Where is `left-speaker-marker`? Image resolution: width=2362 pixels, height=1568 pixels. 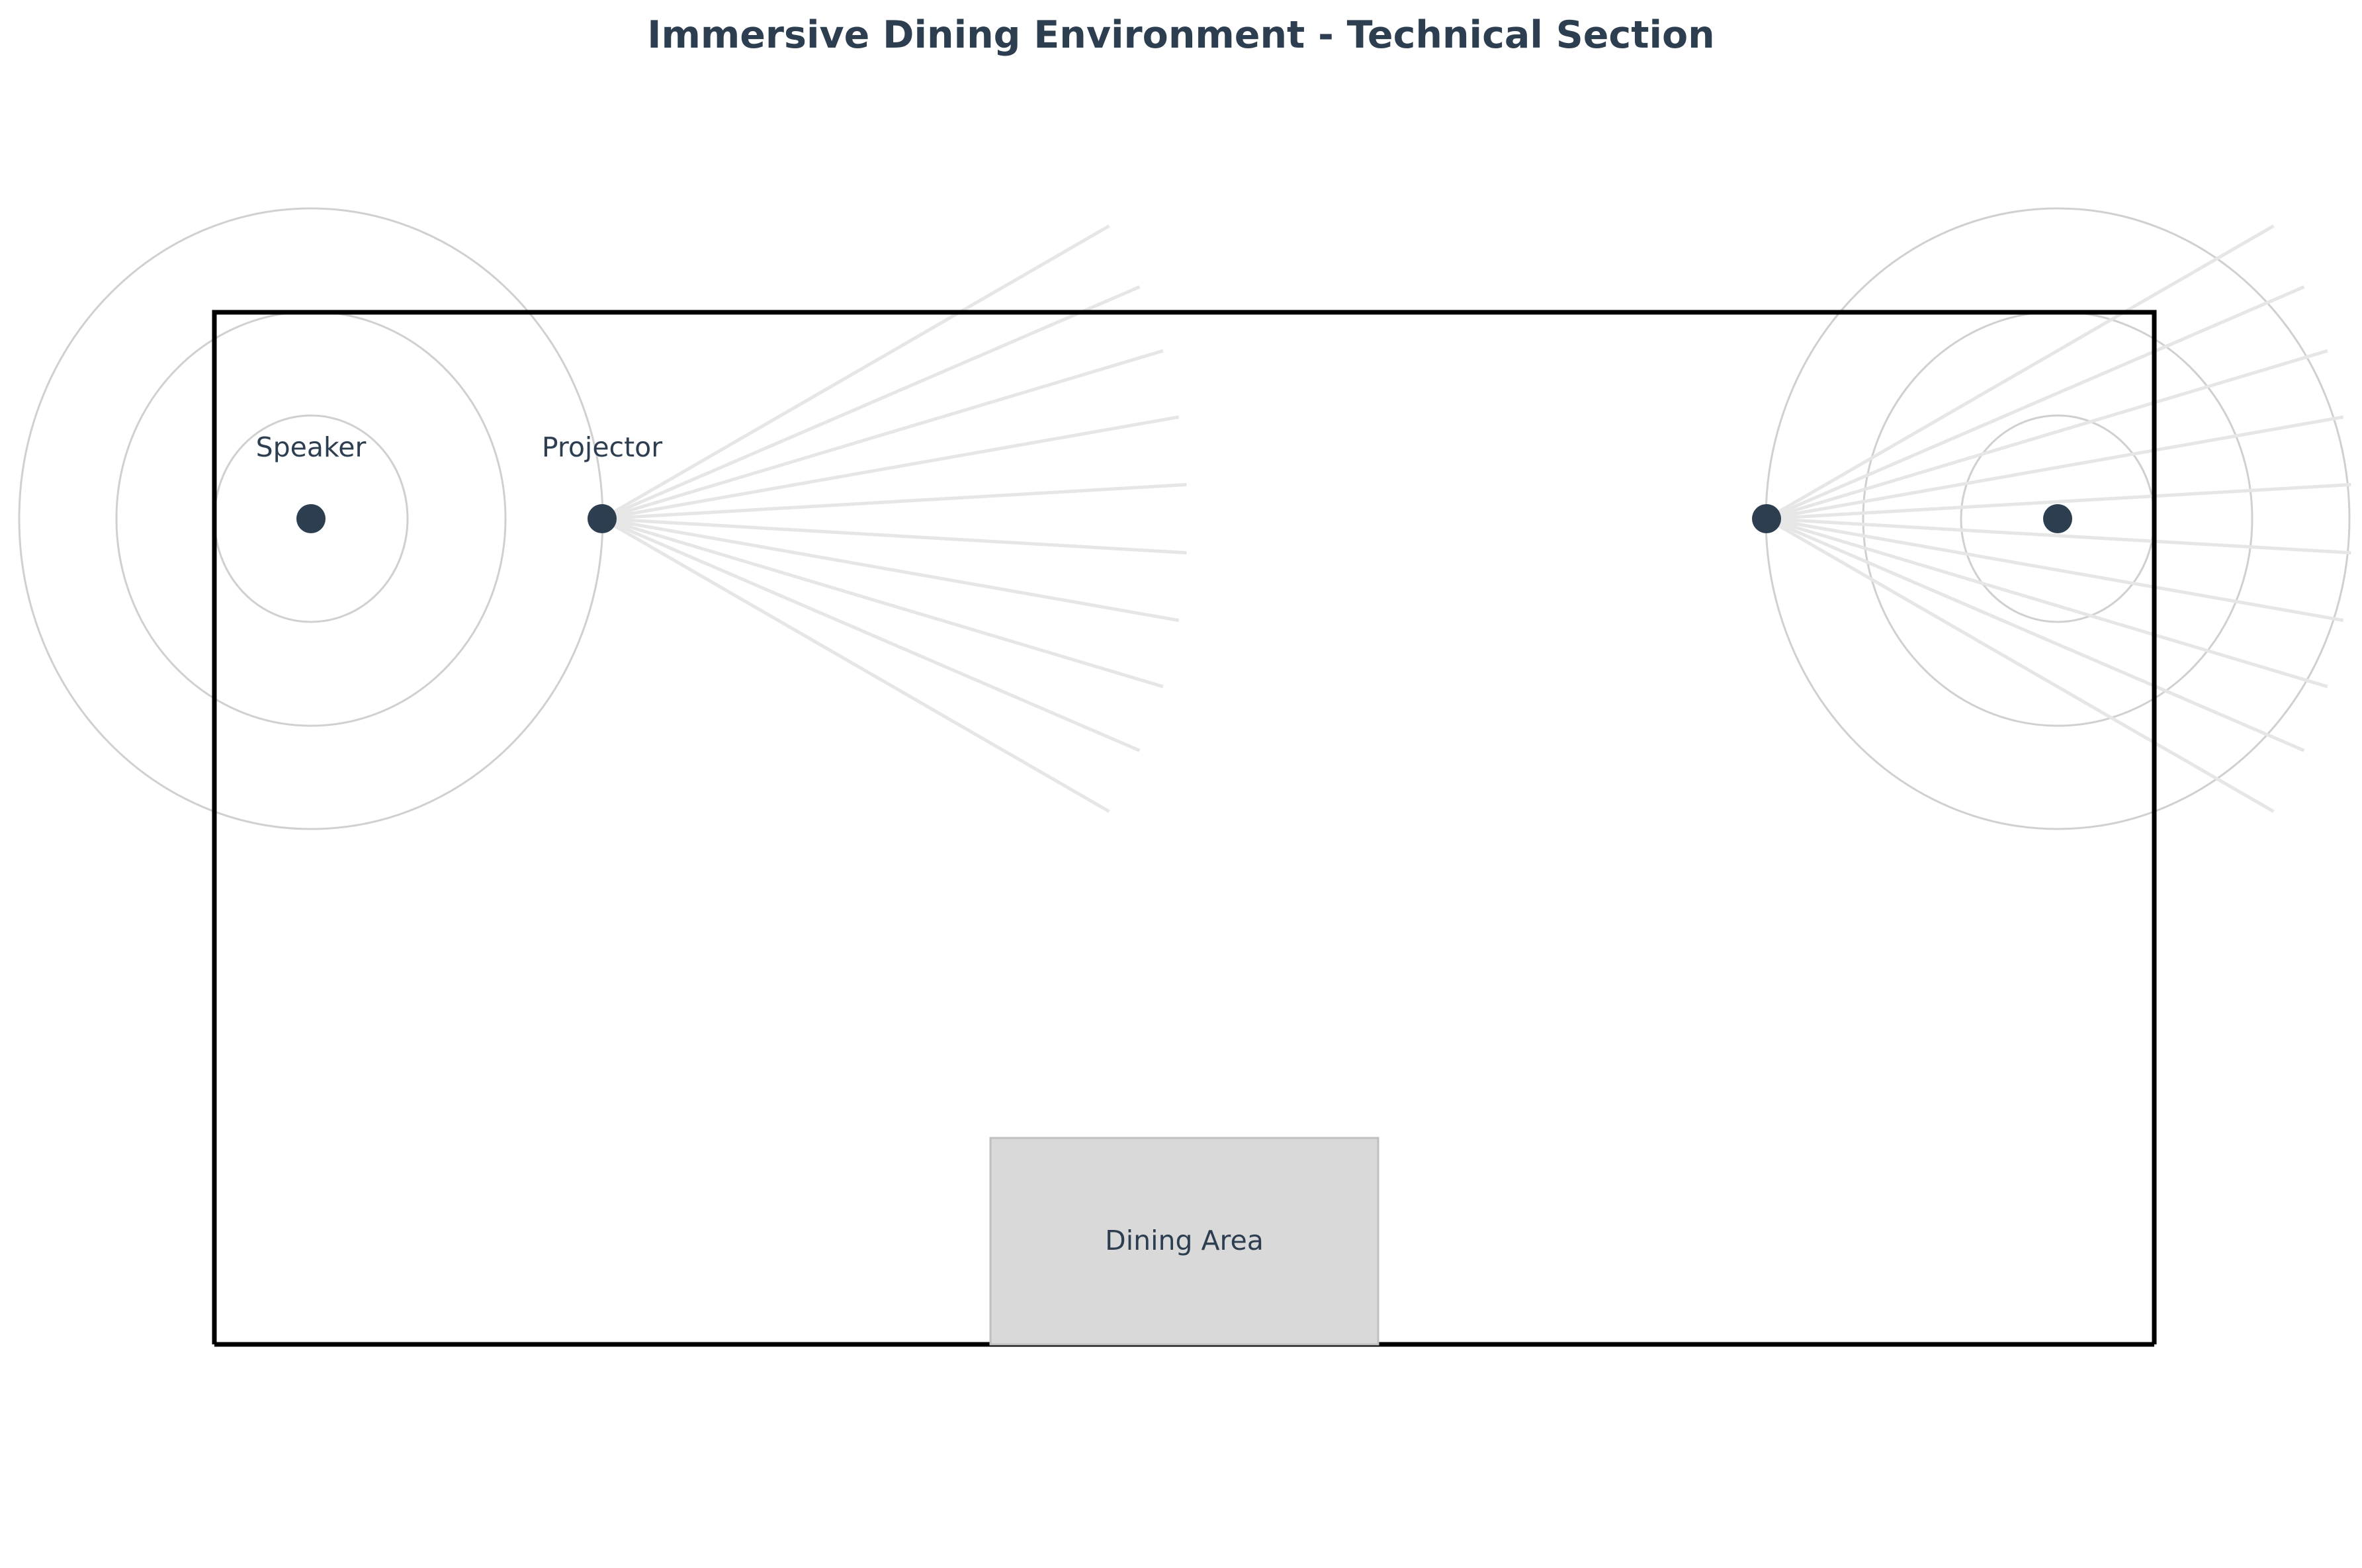 left-speaker-marker is located at coordinates (311, 519).